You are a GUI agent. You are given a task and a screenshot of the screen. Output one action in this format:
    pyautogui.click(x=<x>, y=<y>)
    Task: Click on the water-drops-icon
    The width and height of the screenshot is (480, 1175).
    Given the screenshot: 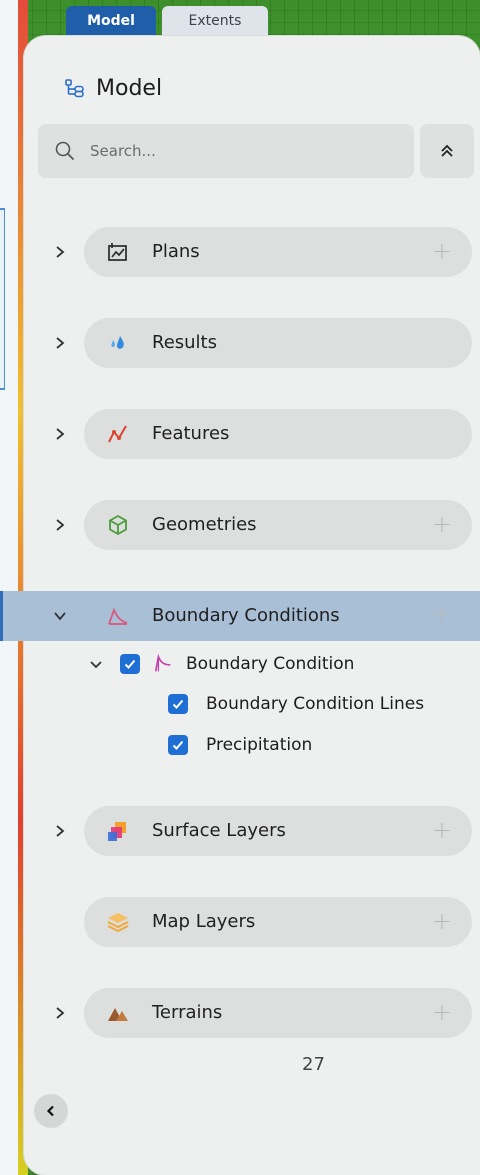 What is the action you would take?
    pyautogui.click(x=117, y=342)
    